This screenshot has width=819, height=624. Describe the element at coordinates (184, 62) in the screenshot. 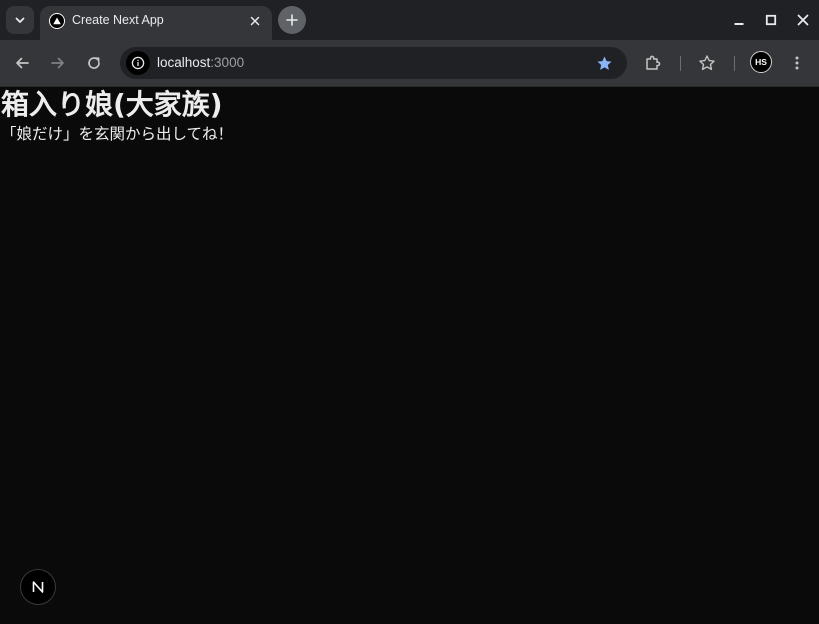

I see `url-host: localhost` at that location.